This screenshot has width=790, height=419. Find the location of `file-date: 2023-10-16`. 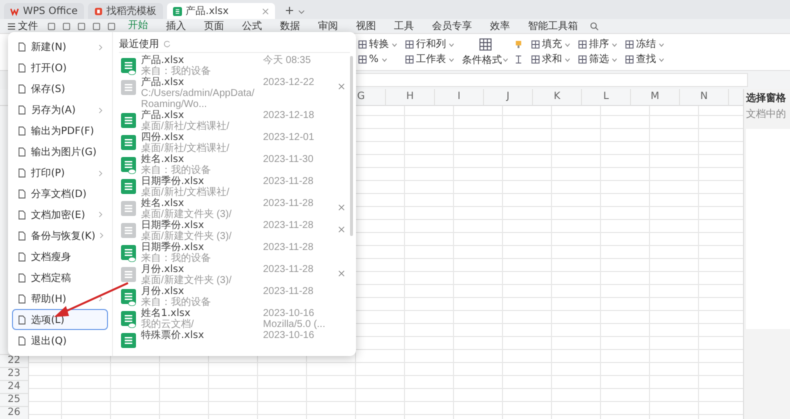

file-date: 2023-10-16 is located at coordinates (289, 335).